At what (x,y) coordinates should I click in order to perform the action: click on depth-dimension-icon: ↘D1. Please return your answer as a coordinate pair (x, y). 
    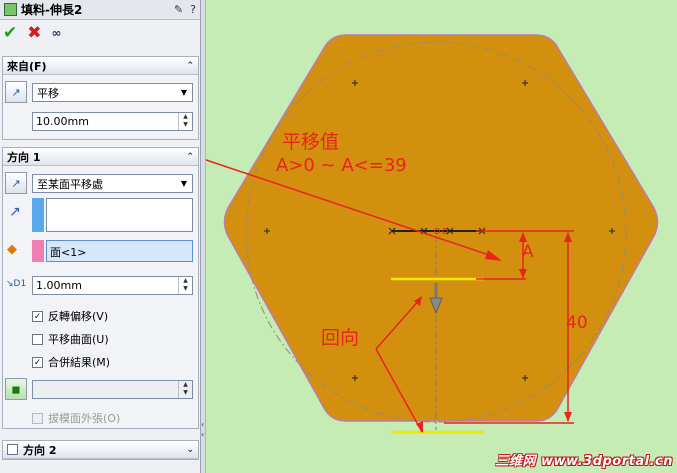
    Looking at the image, I should click on (16, 284).